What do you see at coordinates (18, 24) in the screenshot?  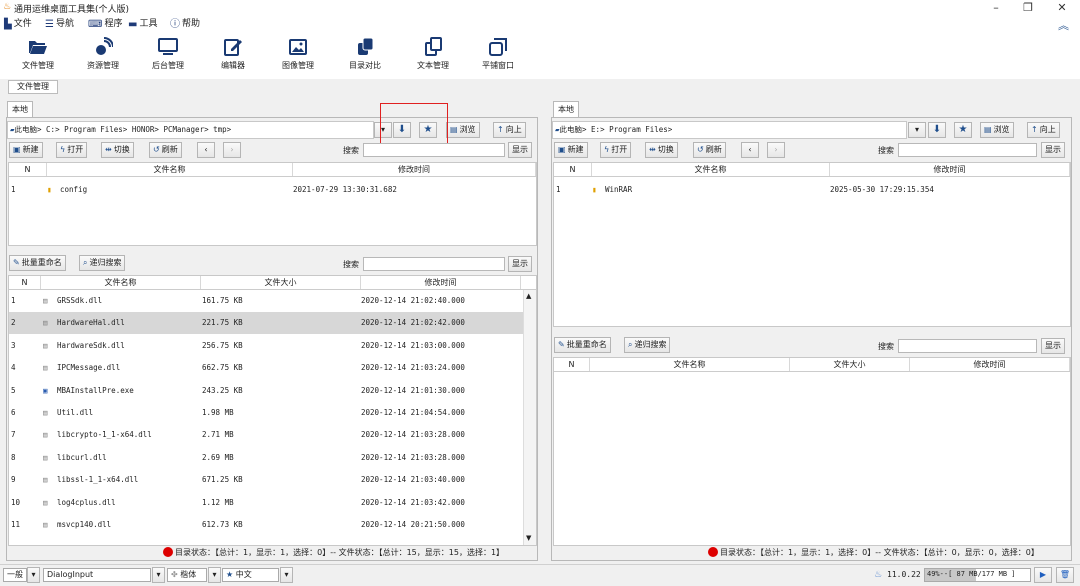 I see `menu-file: ▙ 文件` at bounding box center [18, 24].